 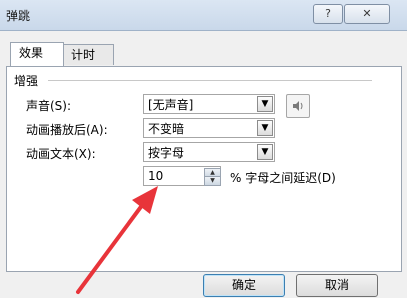 I want to click on animate-text-label: 动画文本(X):, so click(x=61, y=154).